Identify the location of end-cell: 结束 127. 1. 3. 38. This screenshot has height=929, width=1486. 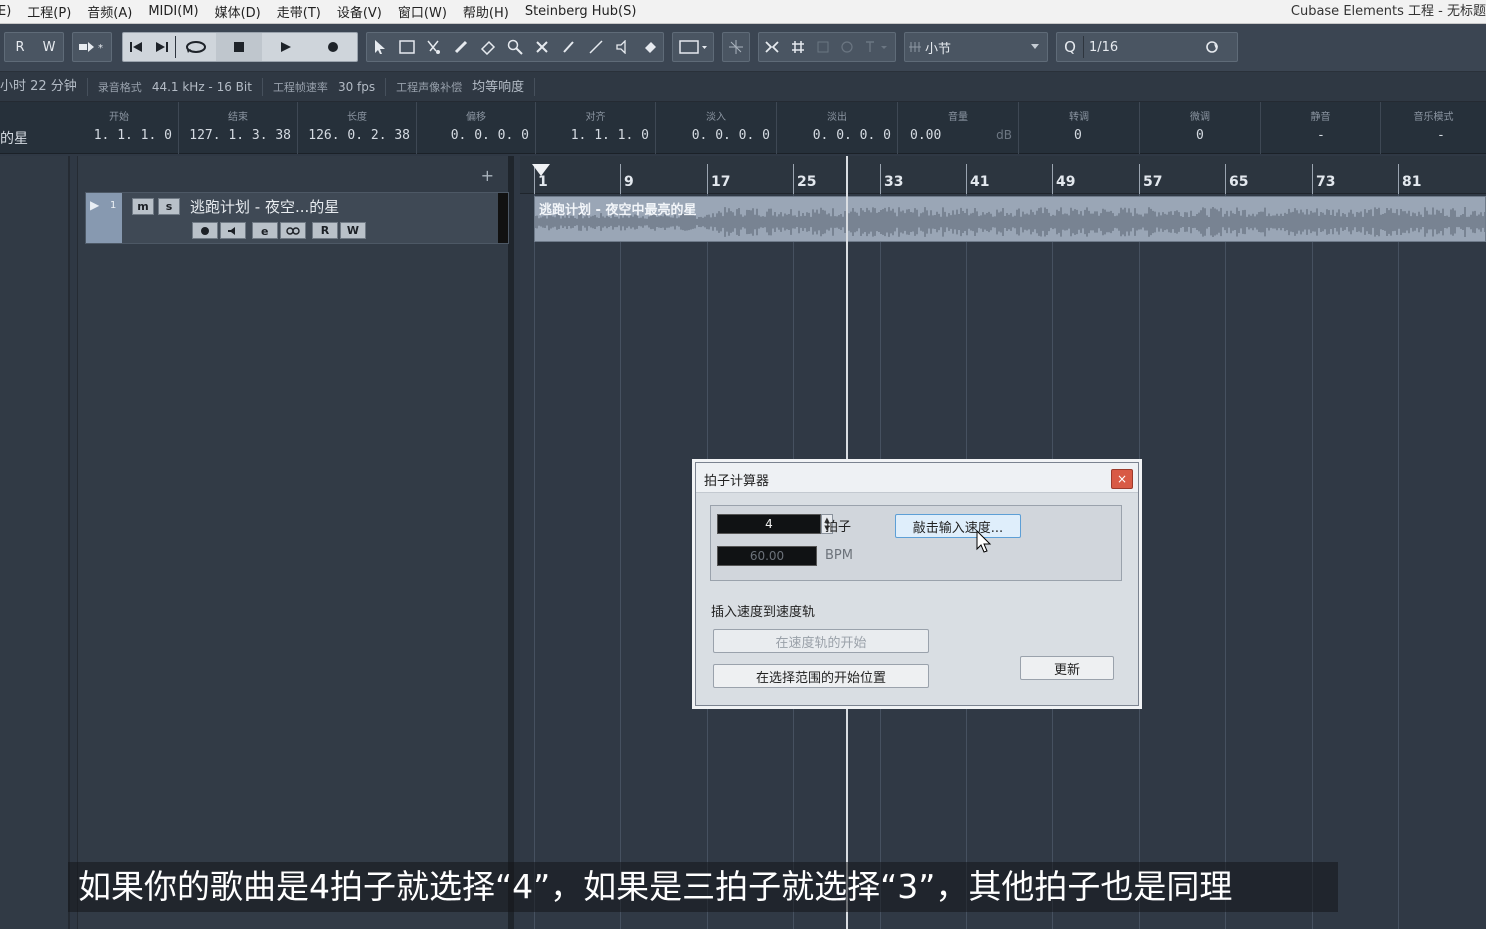
(238, 128).